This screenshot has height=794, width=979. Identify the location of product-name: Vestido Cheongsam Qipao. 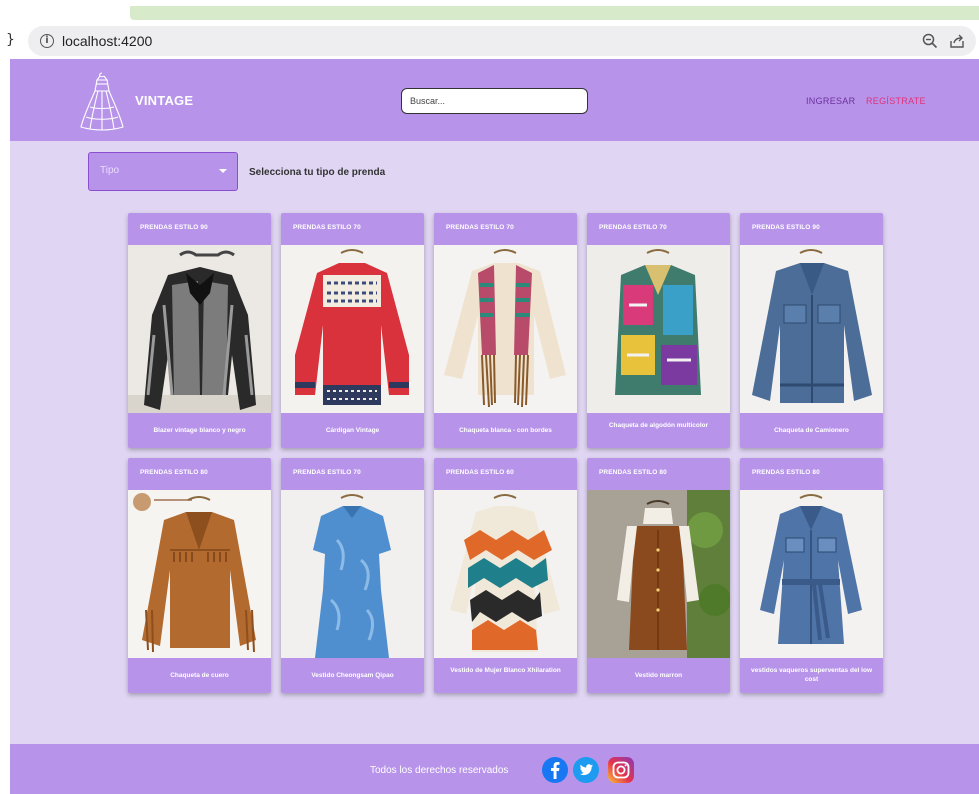
(352, 675).